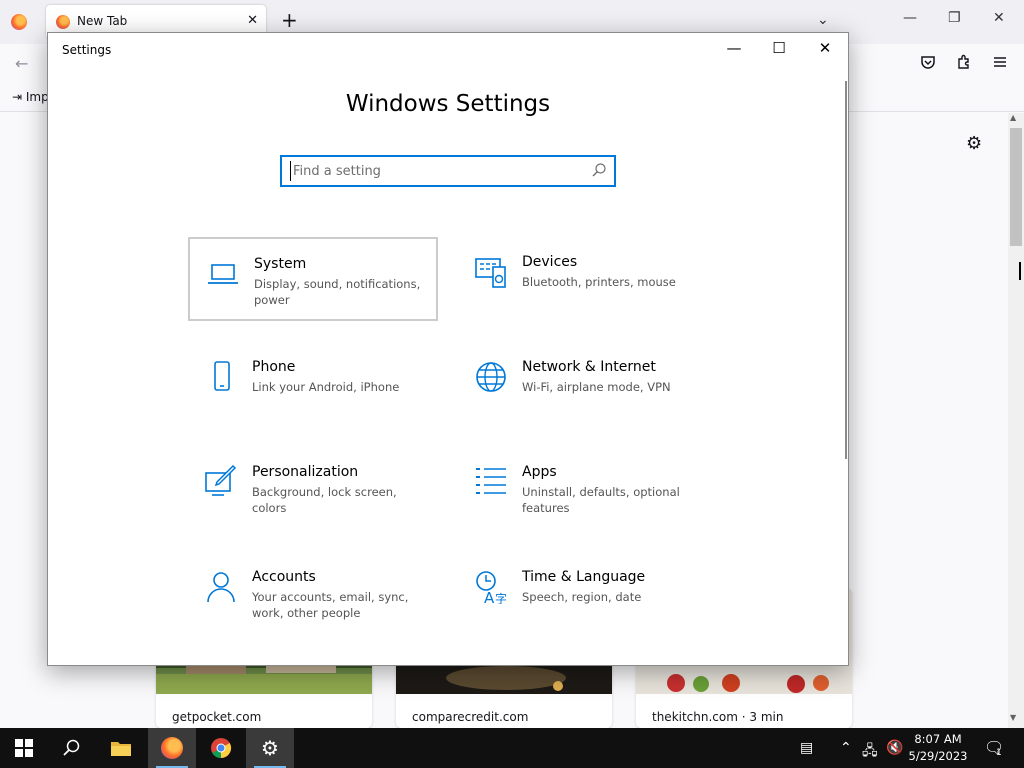  What do you see at coordinates (284, 577) in the screenshot?
I see `category-name: Accounts` at bounding box center [284, 577].